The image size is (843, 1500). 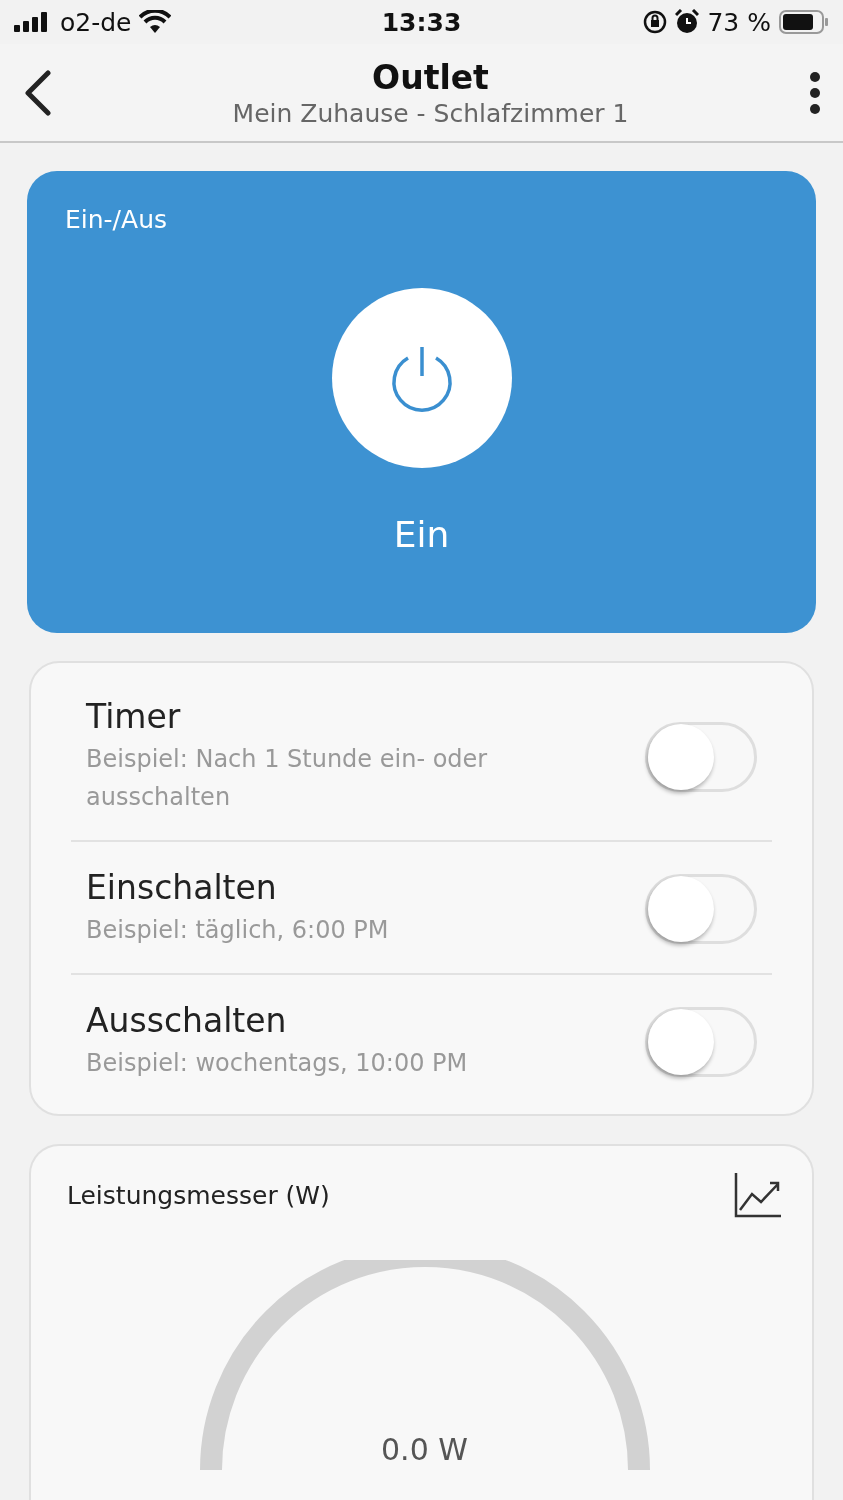 What do you see at coordinates (96, 22) in the screenshot?
I see `carrier-name: o2-de` at bounding box center [96, 22].